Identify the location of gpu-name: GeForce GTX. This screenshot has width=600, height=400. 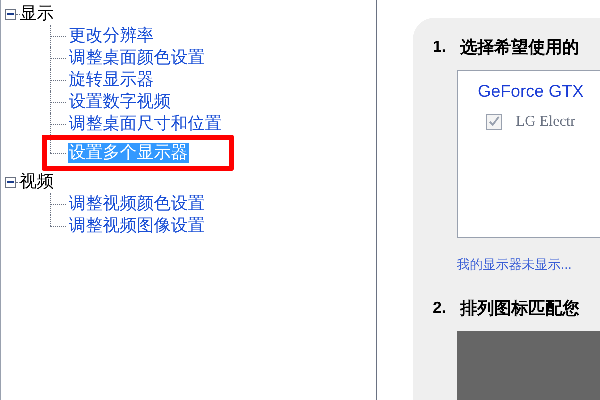
(531, 92).